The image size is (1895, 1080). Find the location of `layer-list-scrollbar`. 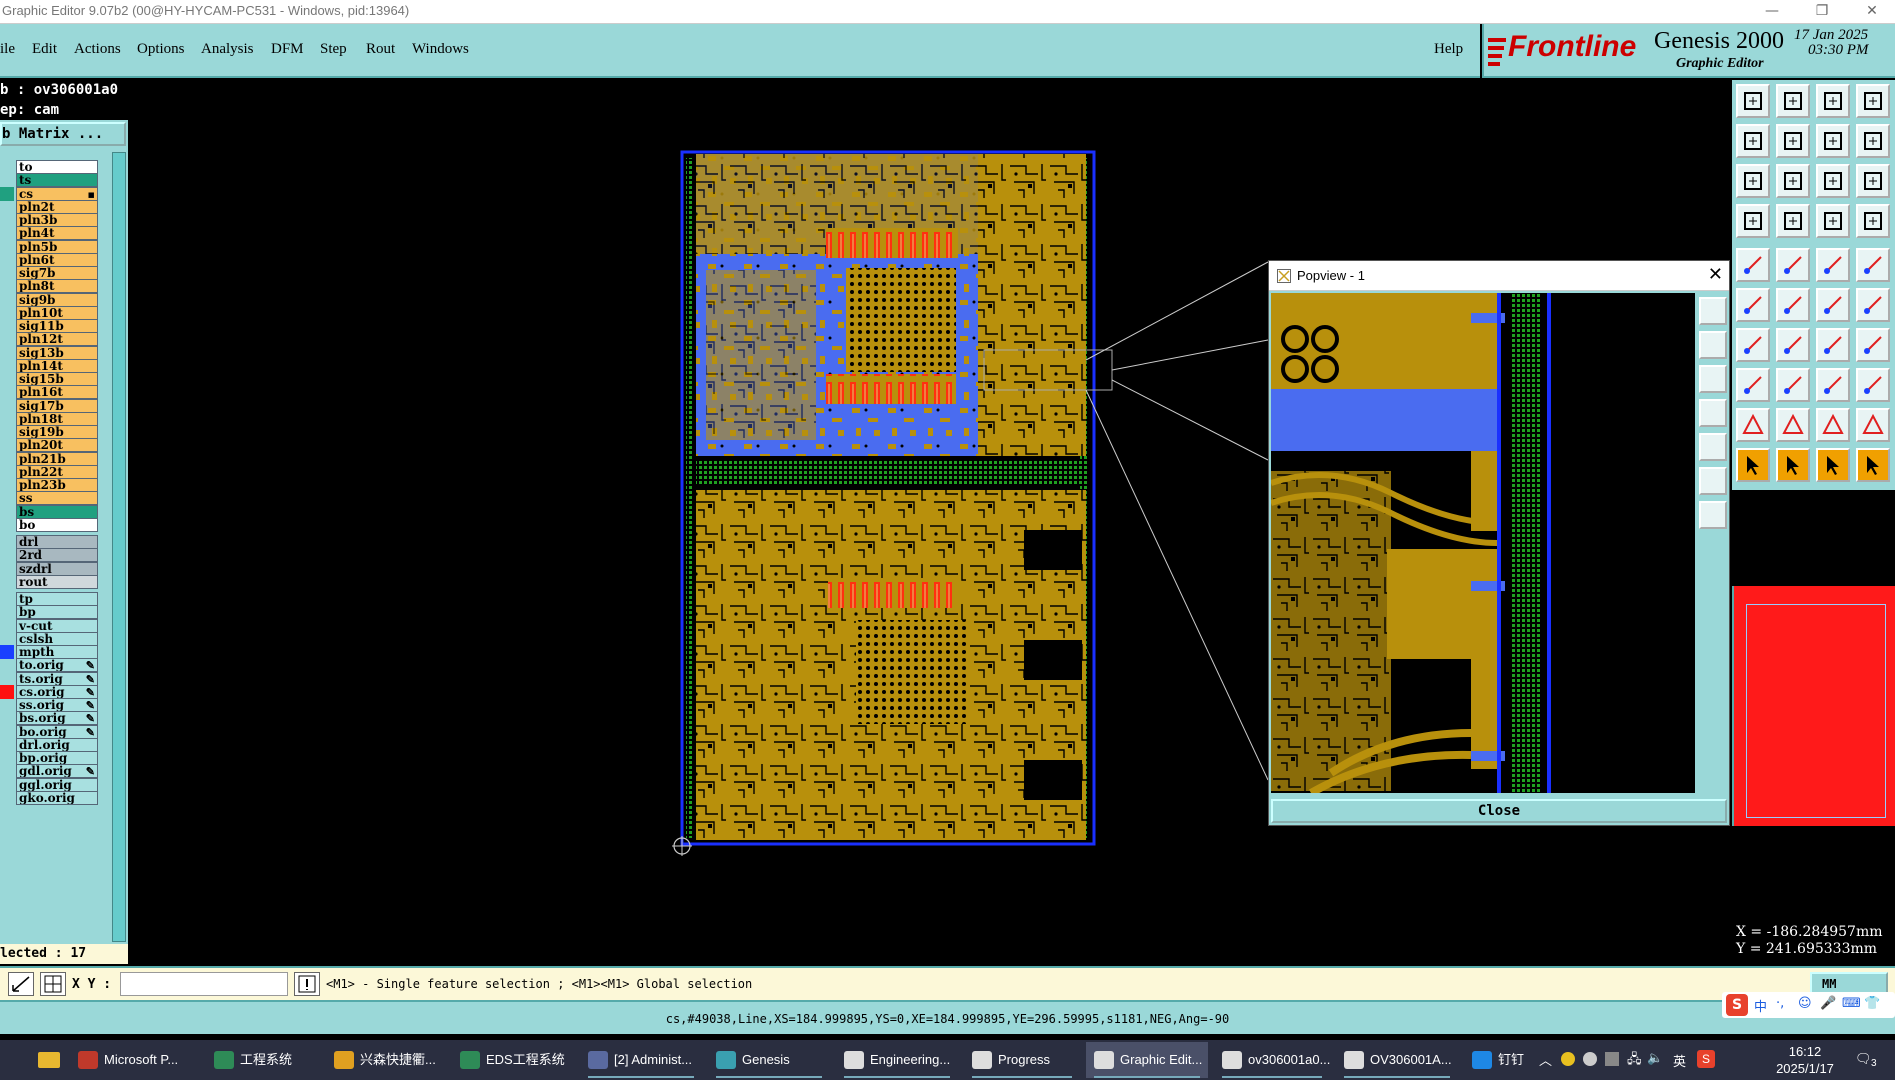

layer-list-scrollbar is located at coordinates (119, 547).